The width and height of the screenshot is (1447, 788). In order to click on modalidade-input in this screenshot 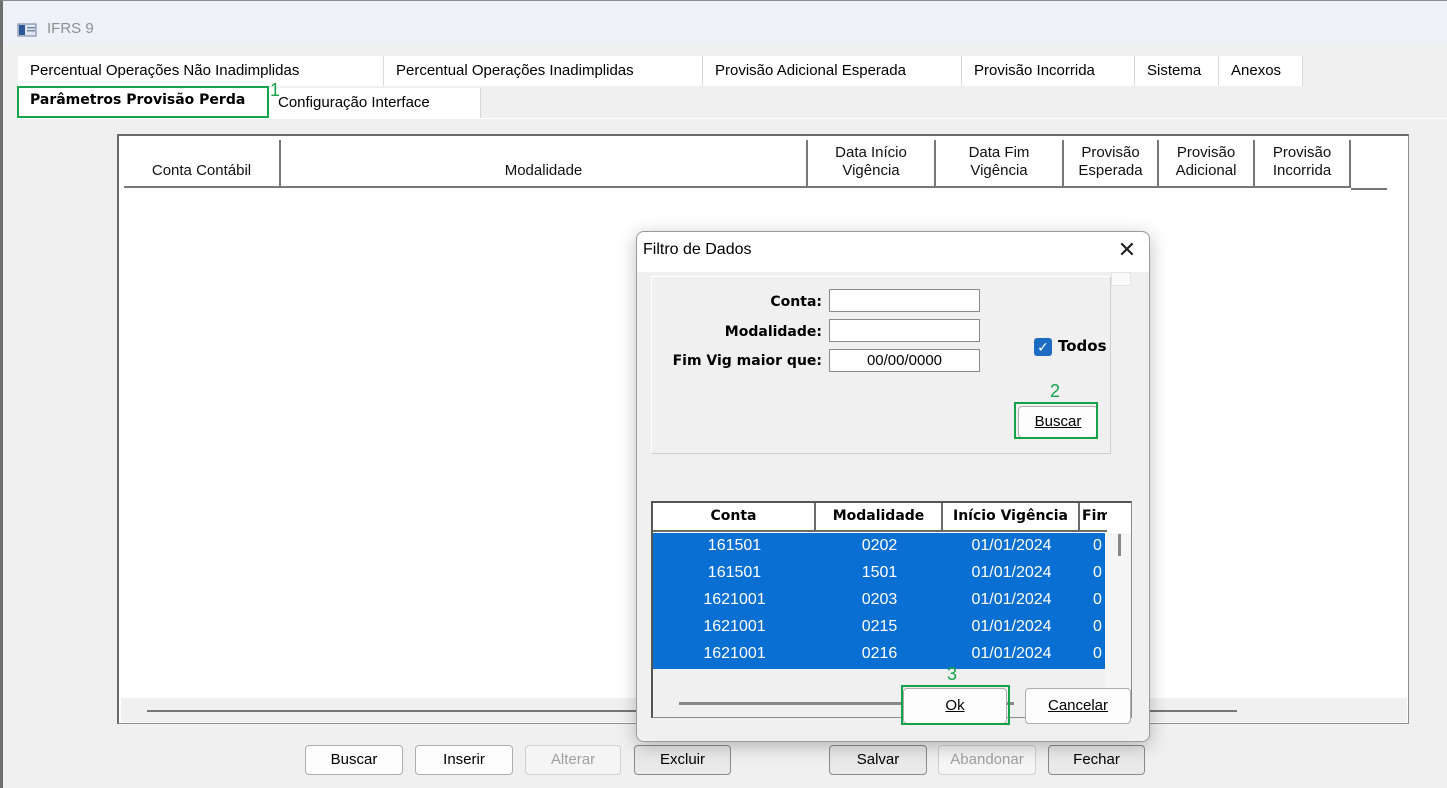, I will do `click(904, 330)`.